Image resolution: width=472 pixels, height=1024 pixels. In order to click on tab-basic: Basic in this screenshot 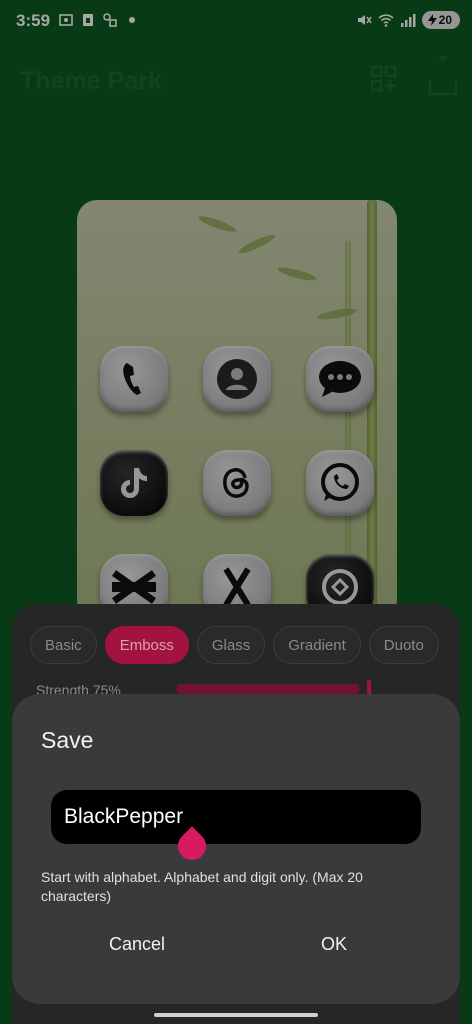, I will do `click(63, 645)`.